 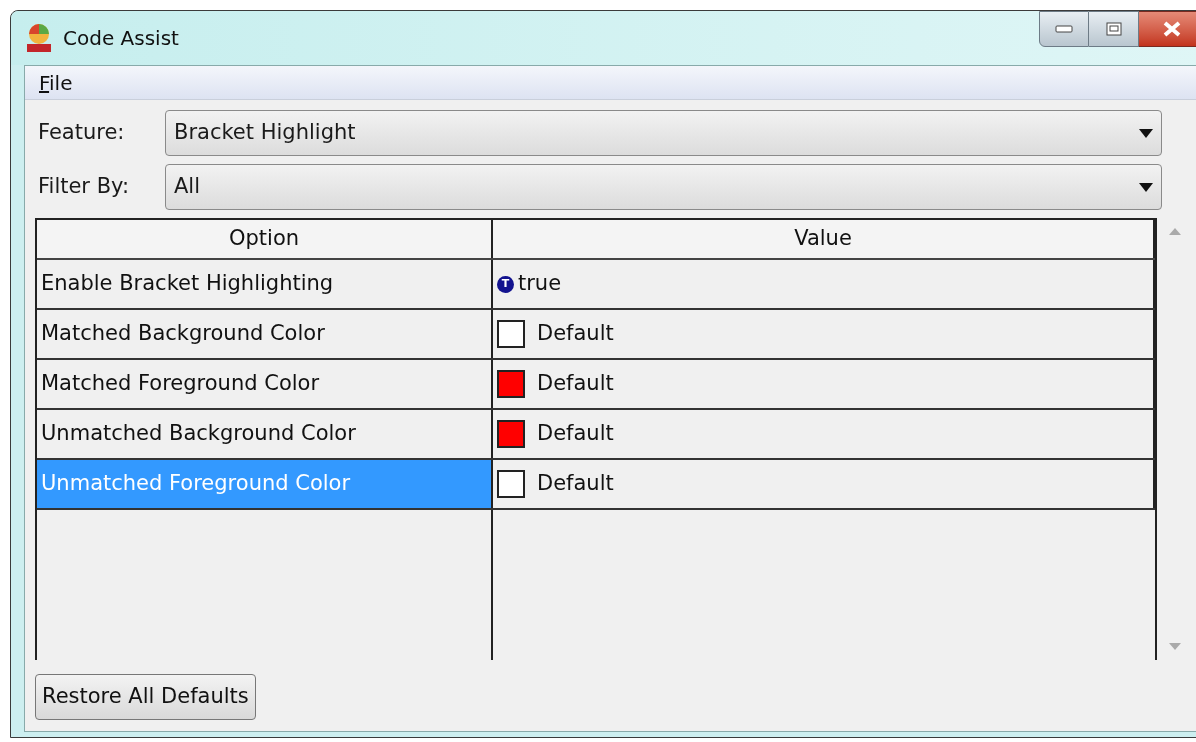 I want to click on minimize-button, so click(x=1064, y=29).